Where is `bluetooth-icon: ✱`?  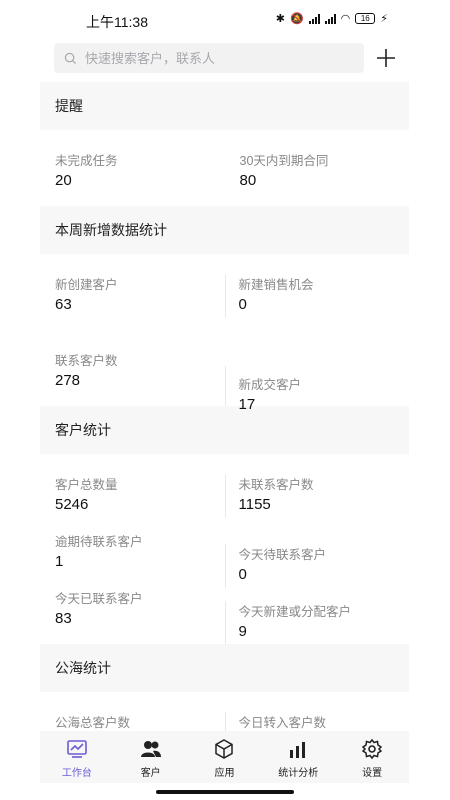
bluetooth-icon: ✱ is located at coordinates (280, 19).